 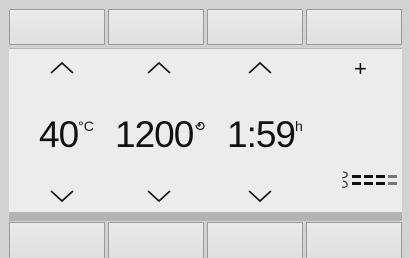 What do you see at coordinates (261, 134) in the screenshot?
I see `time-value: 1:59` at bounding box center [261, 134].